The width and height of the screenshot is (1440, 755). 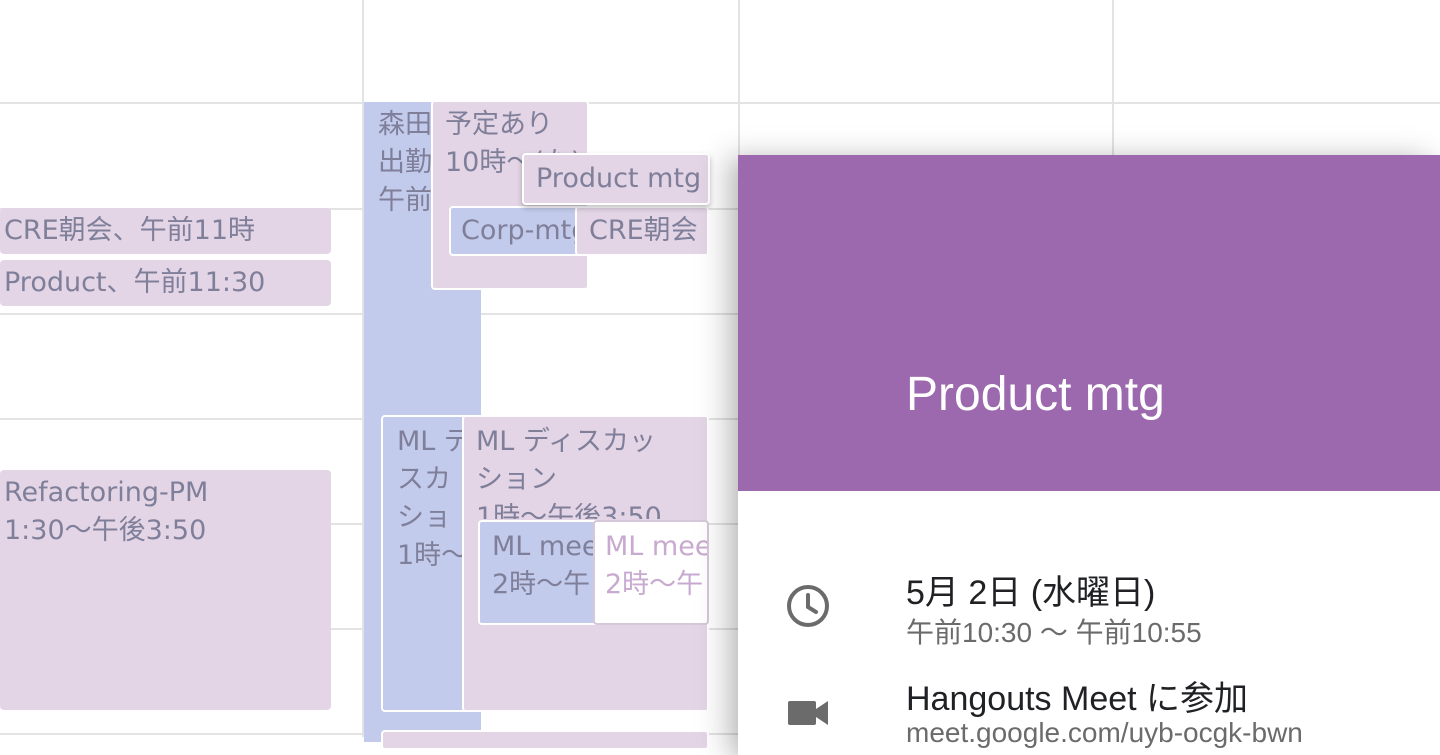 What do you see at coordinates (105, 530) in the screenshot?
I see `event-time: 1:30〜午後3:50` at bounding box center [105, 530].